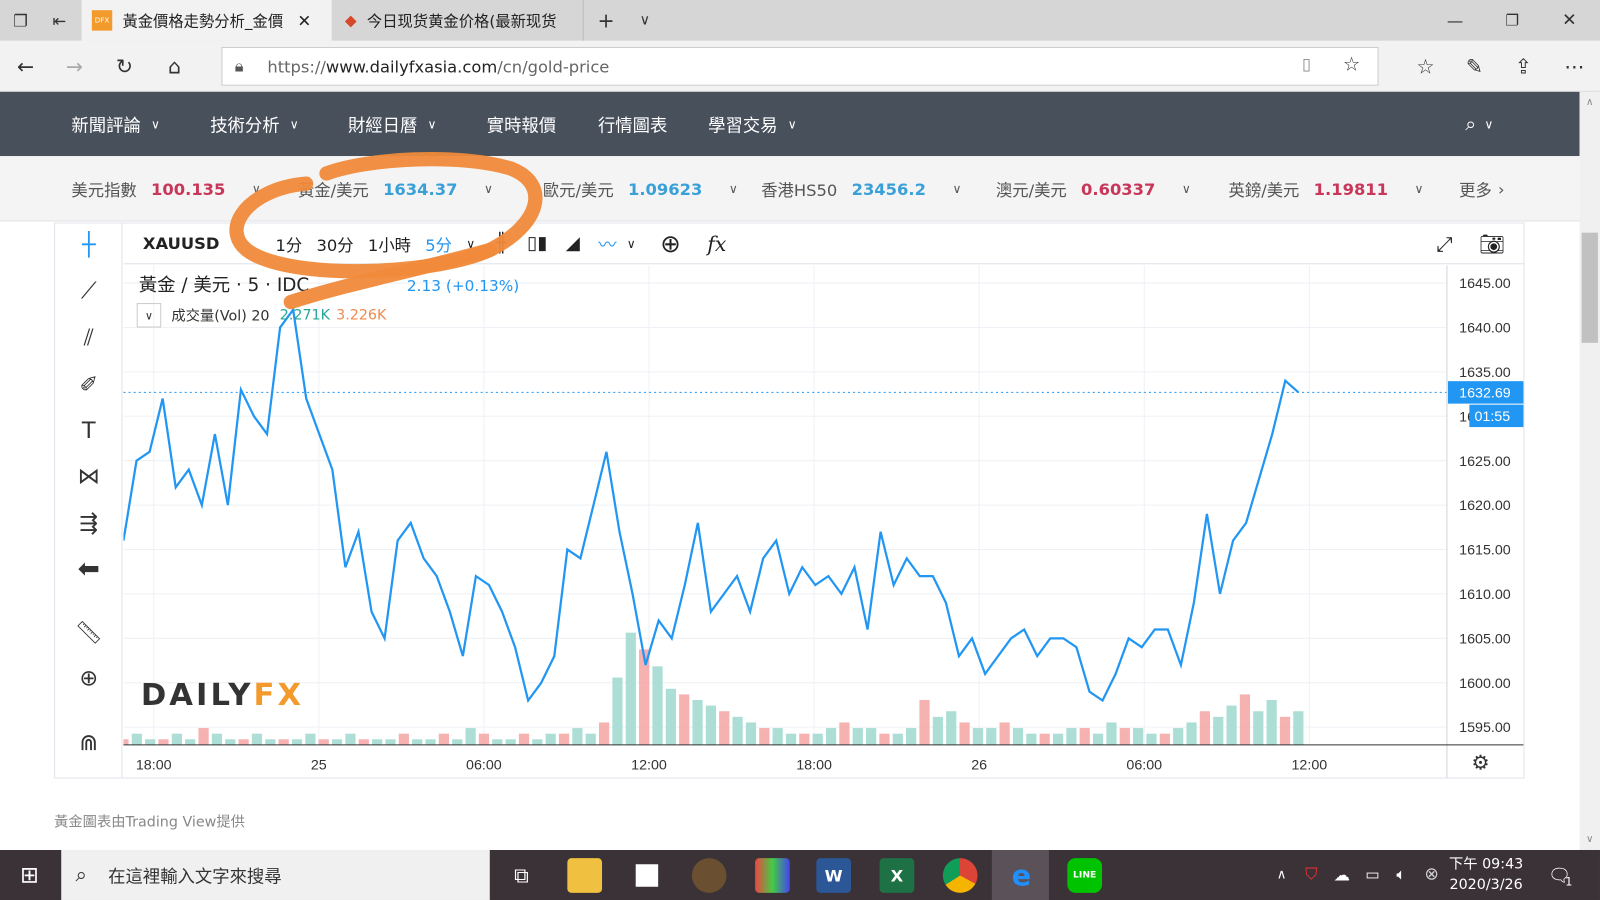 The height and width of the screenshot is (900, 1600). Describe the element at coordinates (1481, 188) in the screenshot. I see `ticker-more-link: 更多 ›` at that location.